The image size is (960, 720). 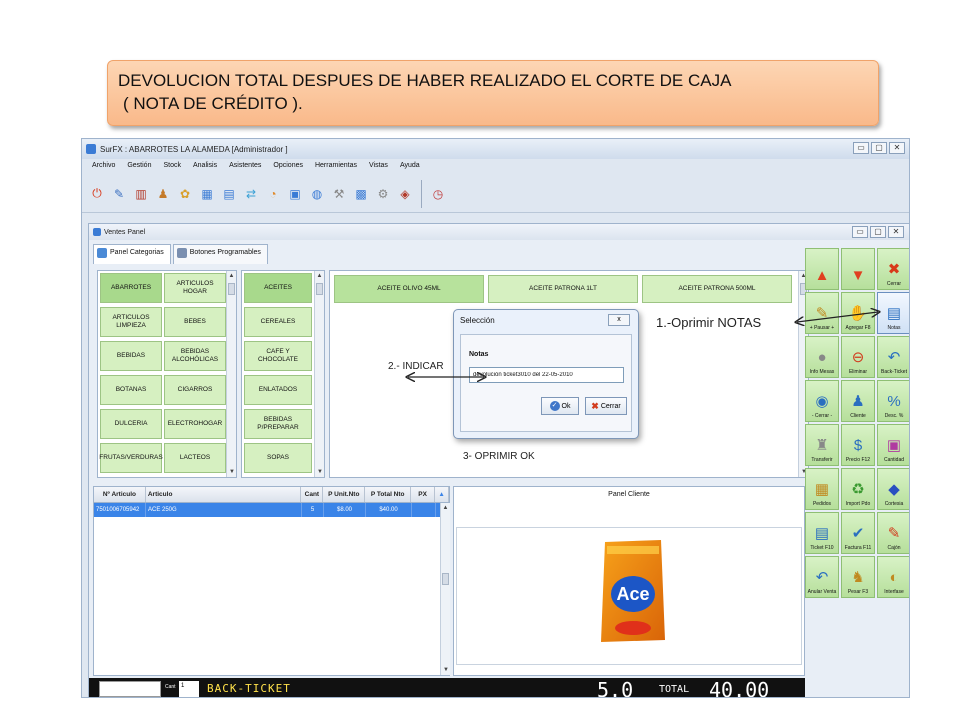 What do you see at coordinates (97, 194) in the screenshot?
I see `power-icon: ⏻` at bounding box center [97, 194].